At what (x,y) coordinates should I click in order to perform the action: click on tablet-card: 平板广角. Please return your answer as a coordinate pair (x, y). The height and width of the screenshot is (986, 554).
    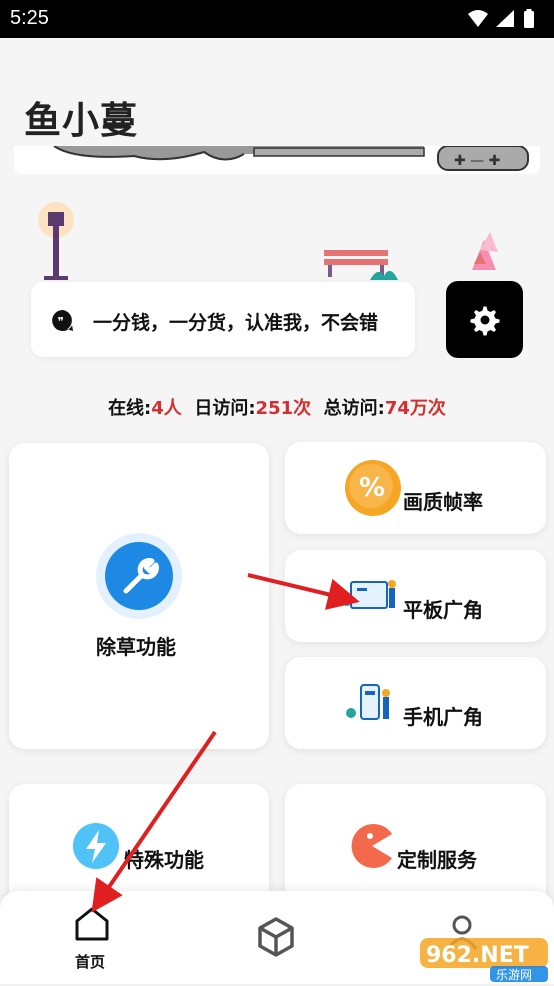
    Looking at the image, I should click on (415, 596).